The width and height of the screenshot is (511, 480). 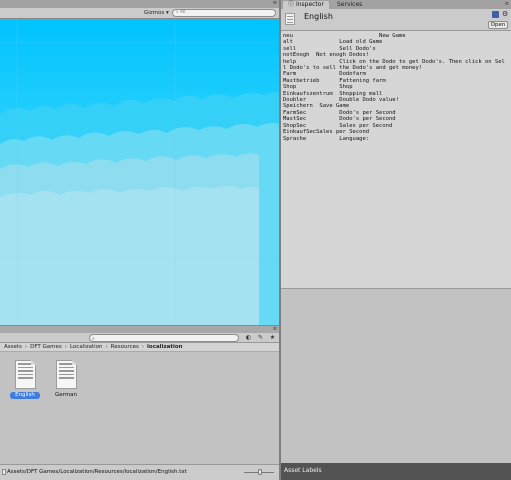 I want to click on tab-services-label: Services, so click(x=350, y=4).